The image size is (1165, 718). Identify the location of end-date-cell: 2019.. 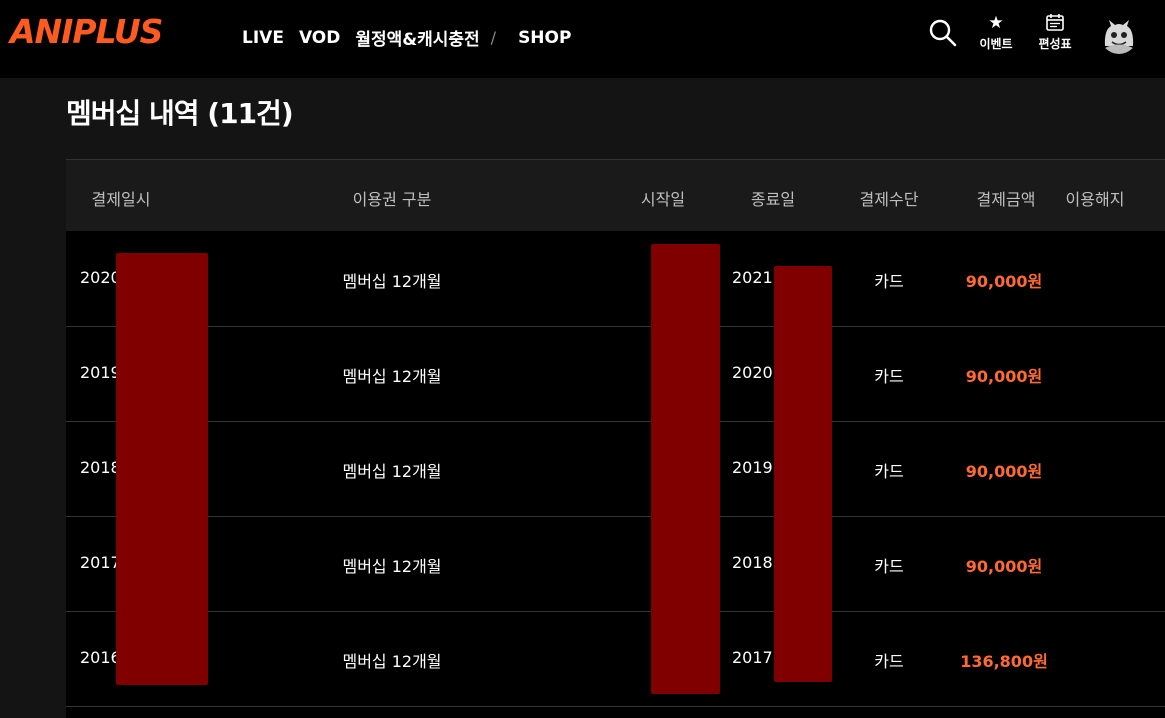
(755, 467).